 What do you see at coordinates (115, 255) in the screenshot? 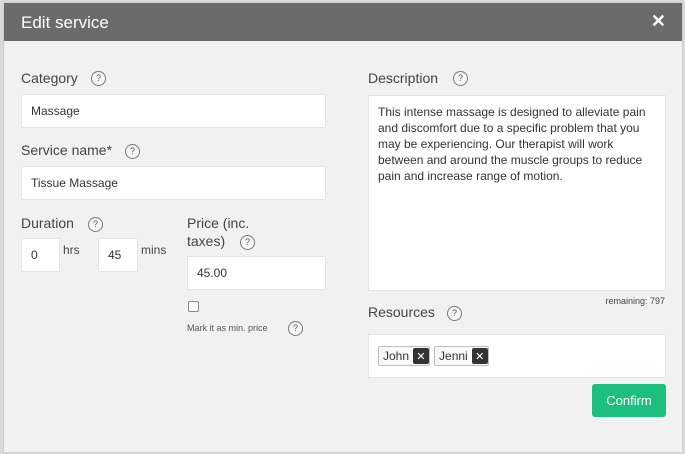
I see `duration-minutes-value: 45` at bounding box center [115, 255].